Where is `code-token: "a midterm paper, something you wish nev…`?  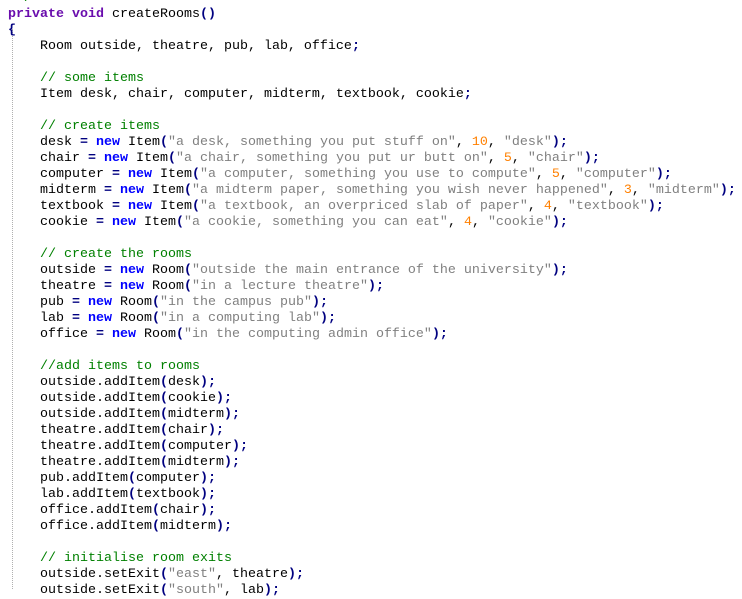
code-token: "a midterm paper, something you wish nev… is located at coordinates (399, 190).